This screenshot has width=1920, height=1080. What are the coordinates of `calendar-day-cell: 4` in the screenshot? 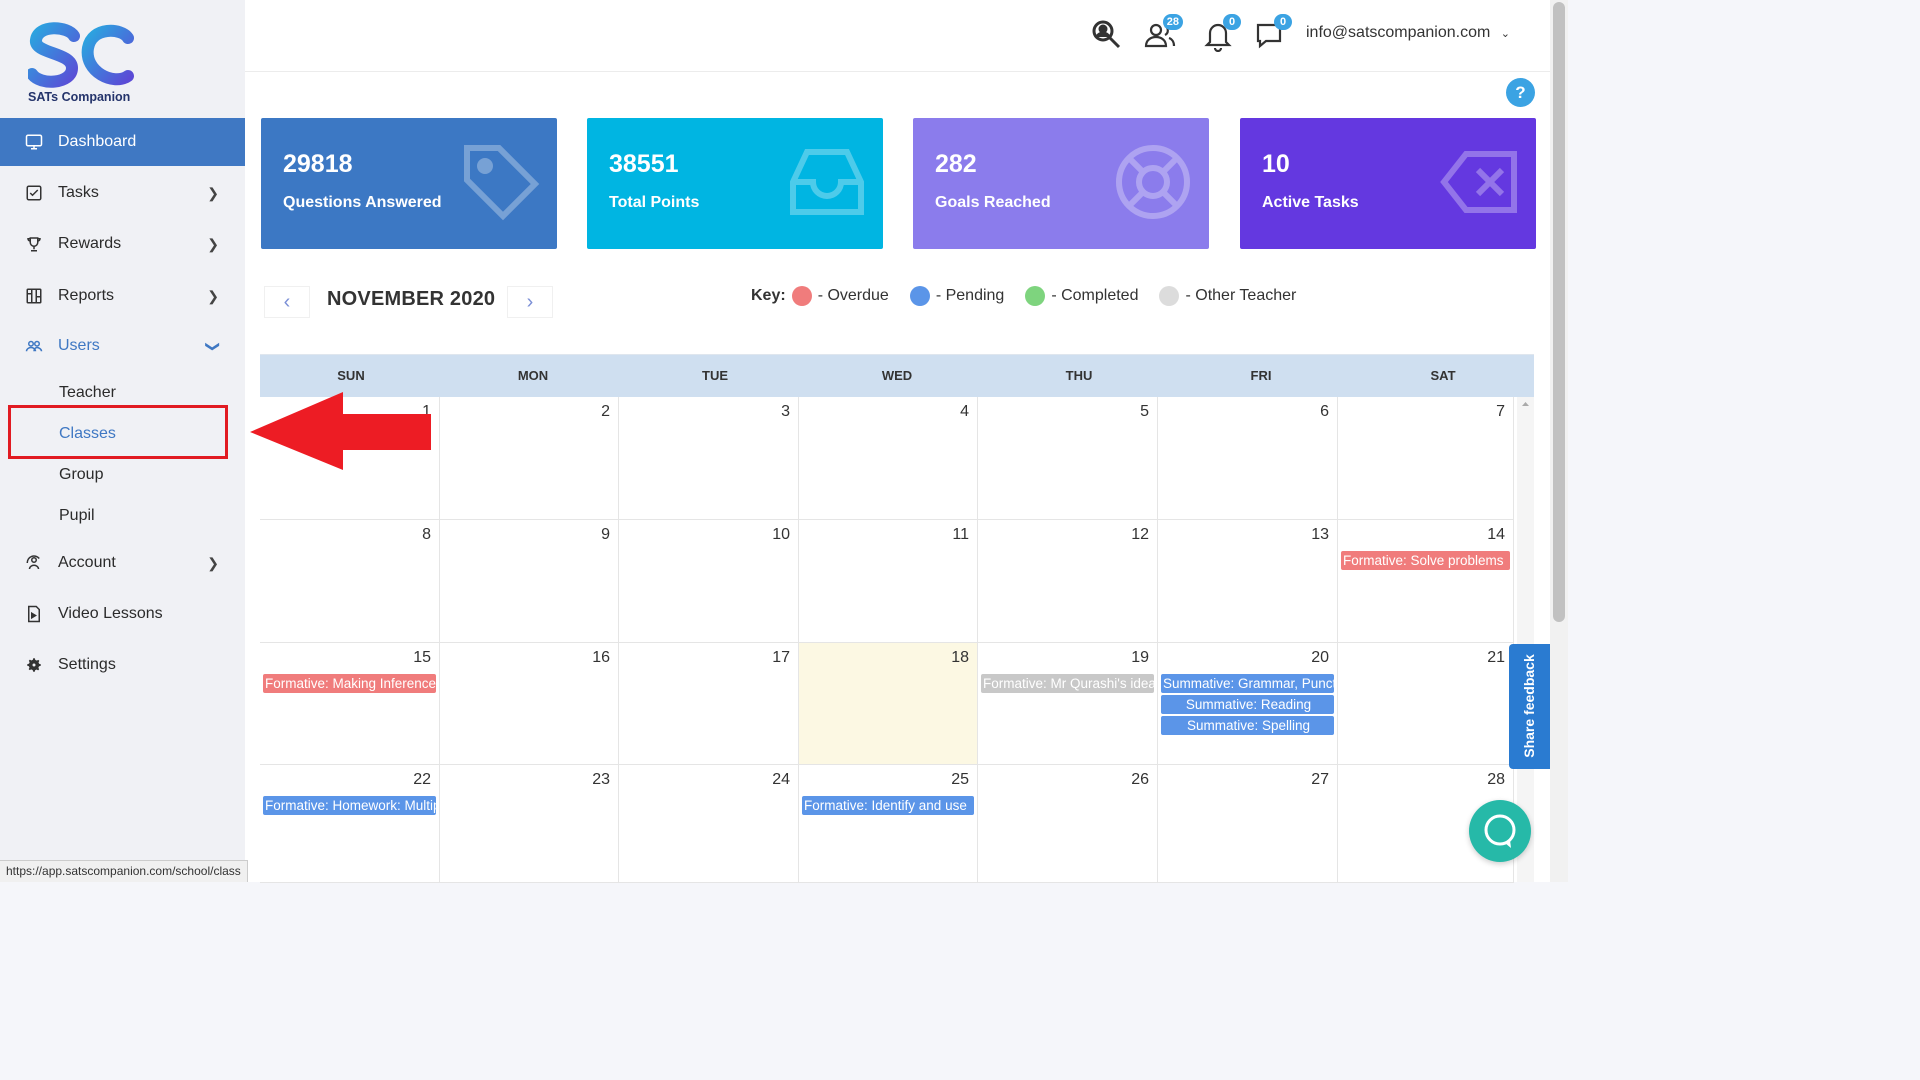 It's located at (888, 458).